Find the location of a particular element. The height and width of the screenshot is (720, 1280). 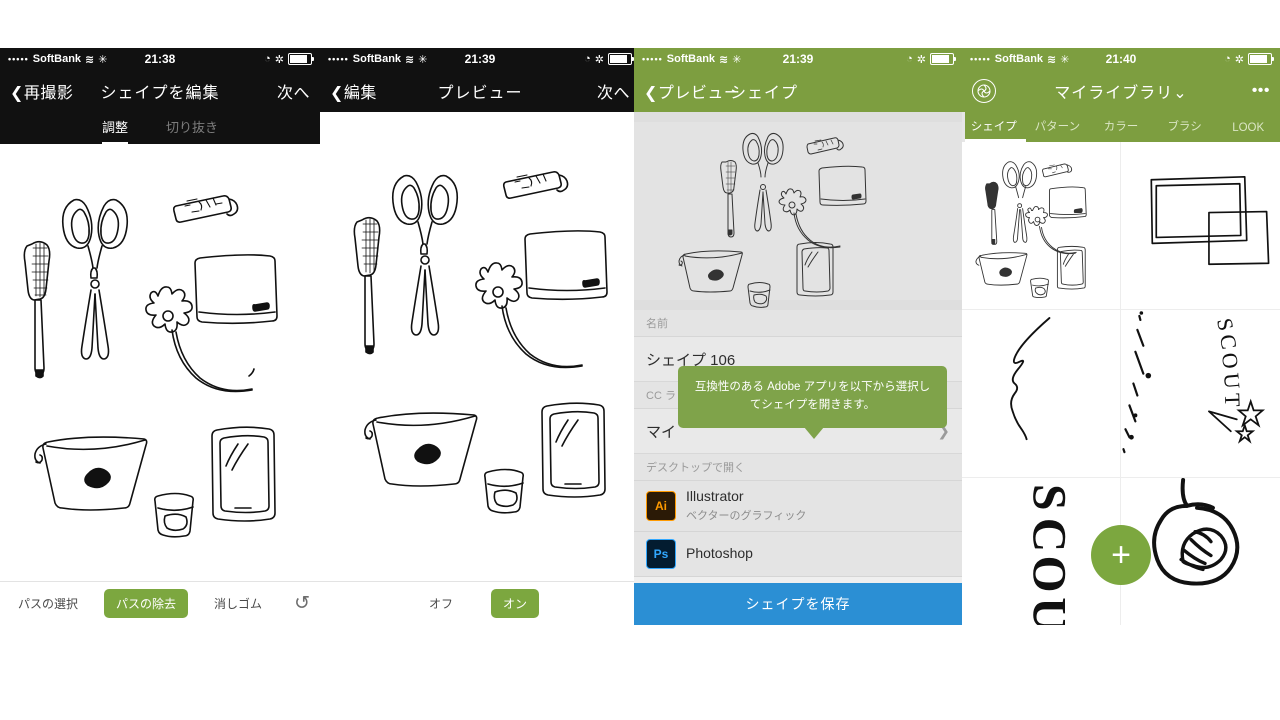

shape-logo-icon is located at coordinates (984, 91).